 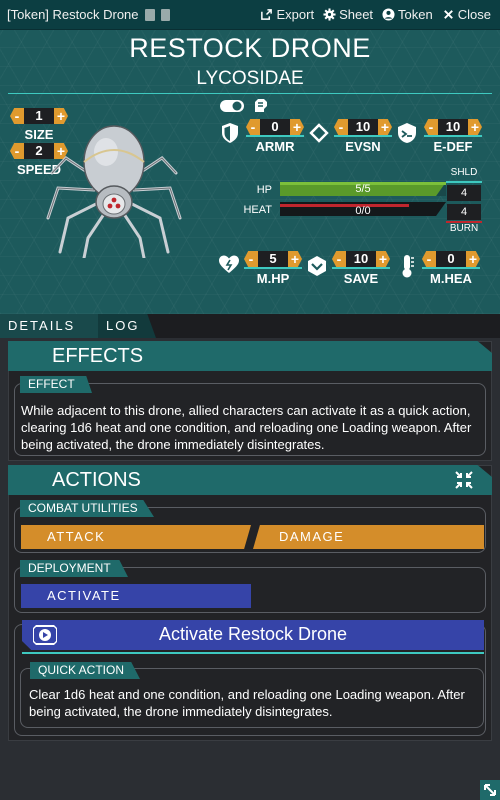 What do you see at coordinates (317, 266) in the screenshot?
I see `save-icon` at bounding box center [317, 266].